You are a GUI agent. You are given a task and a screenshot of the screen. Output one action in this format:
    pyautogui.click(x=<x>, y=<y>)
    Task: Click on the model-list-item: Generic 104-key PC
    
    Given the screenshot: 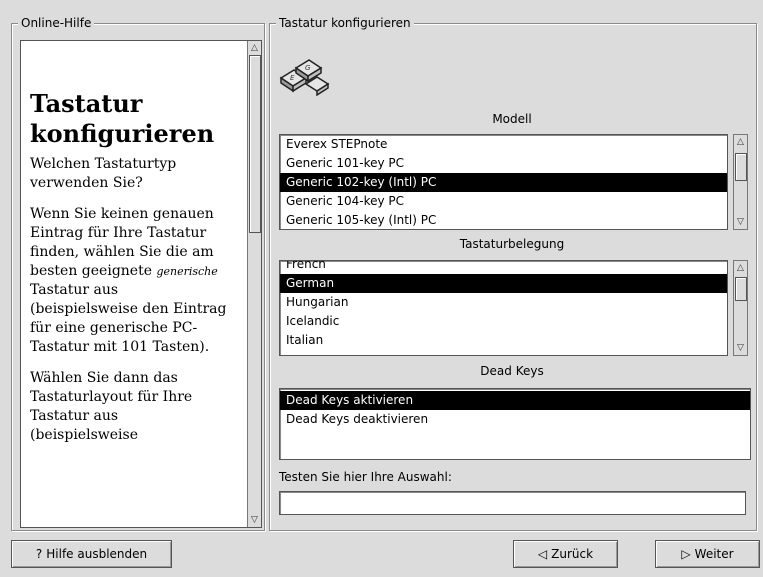 What is the action you would take?
    pyautogui.click(x=503, y=201)
    